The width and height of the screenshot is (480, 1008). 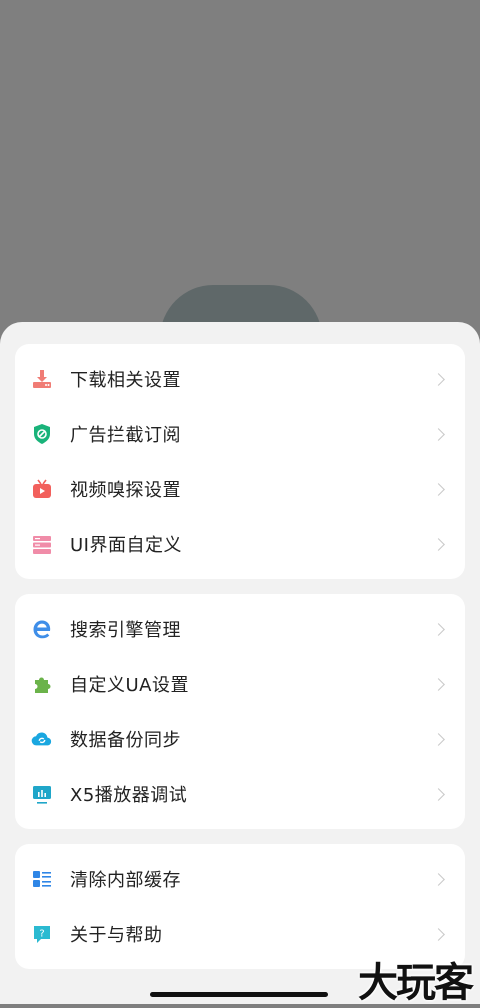 What do you see at coordinates (125, 380) in the screenshot?
I see `menu-item-label: 下载相关设置` at bounding box center [125, 380].